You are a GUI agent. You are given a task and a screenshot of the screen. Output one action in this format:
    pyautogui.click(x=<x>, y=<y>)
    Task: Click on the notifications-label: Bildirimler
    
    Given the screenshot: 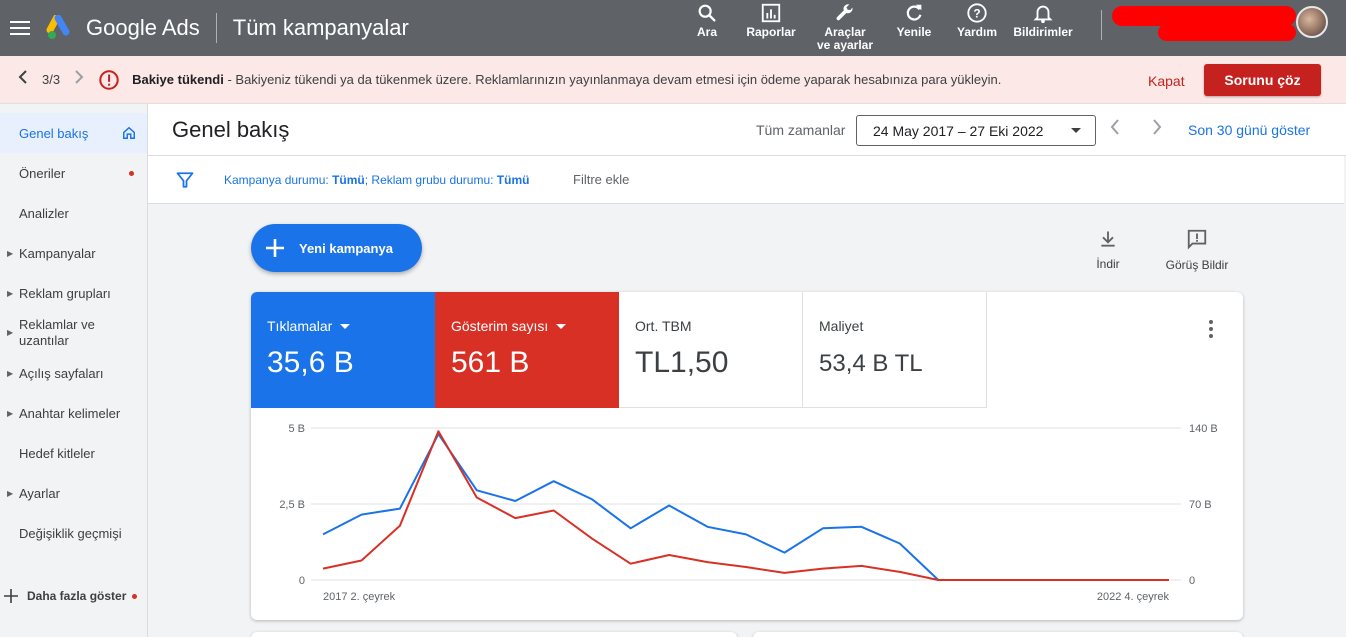 What is the action you would take?
    pyautogui.click(x=1043, y=32)
    